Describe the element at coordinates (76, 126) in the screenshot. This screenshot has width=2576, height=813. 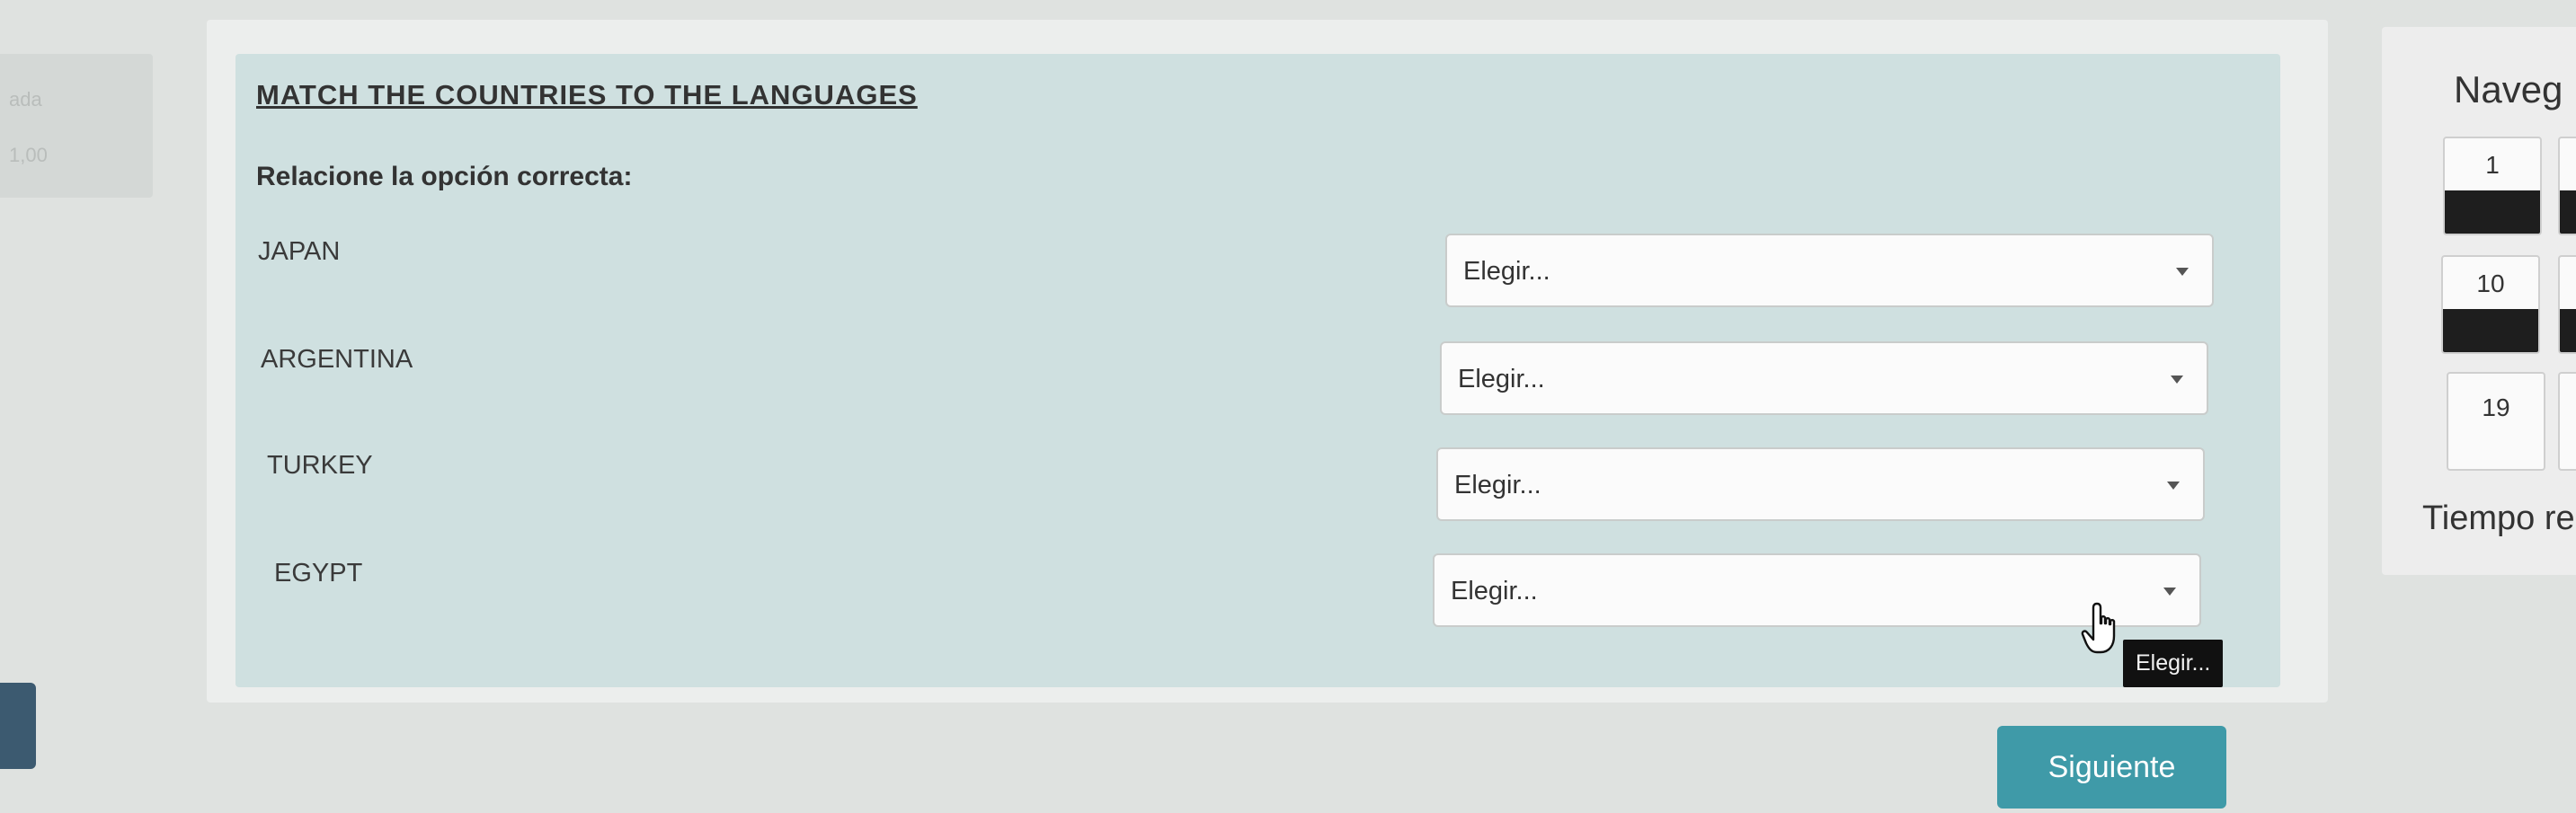
I see `quiz-info-block: ada 1,00` at that location.